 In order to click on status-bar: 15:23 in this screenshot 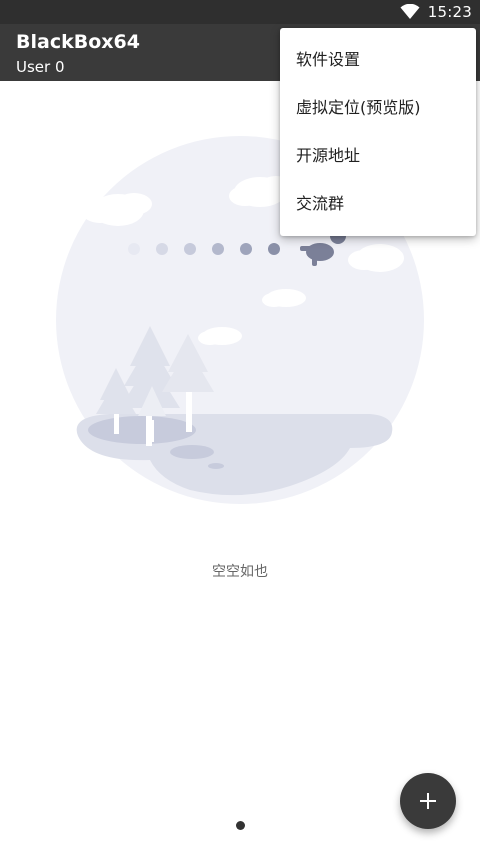, I will do `click(240, 12)`.